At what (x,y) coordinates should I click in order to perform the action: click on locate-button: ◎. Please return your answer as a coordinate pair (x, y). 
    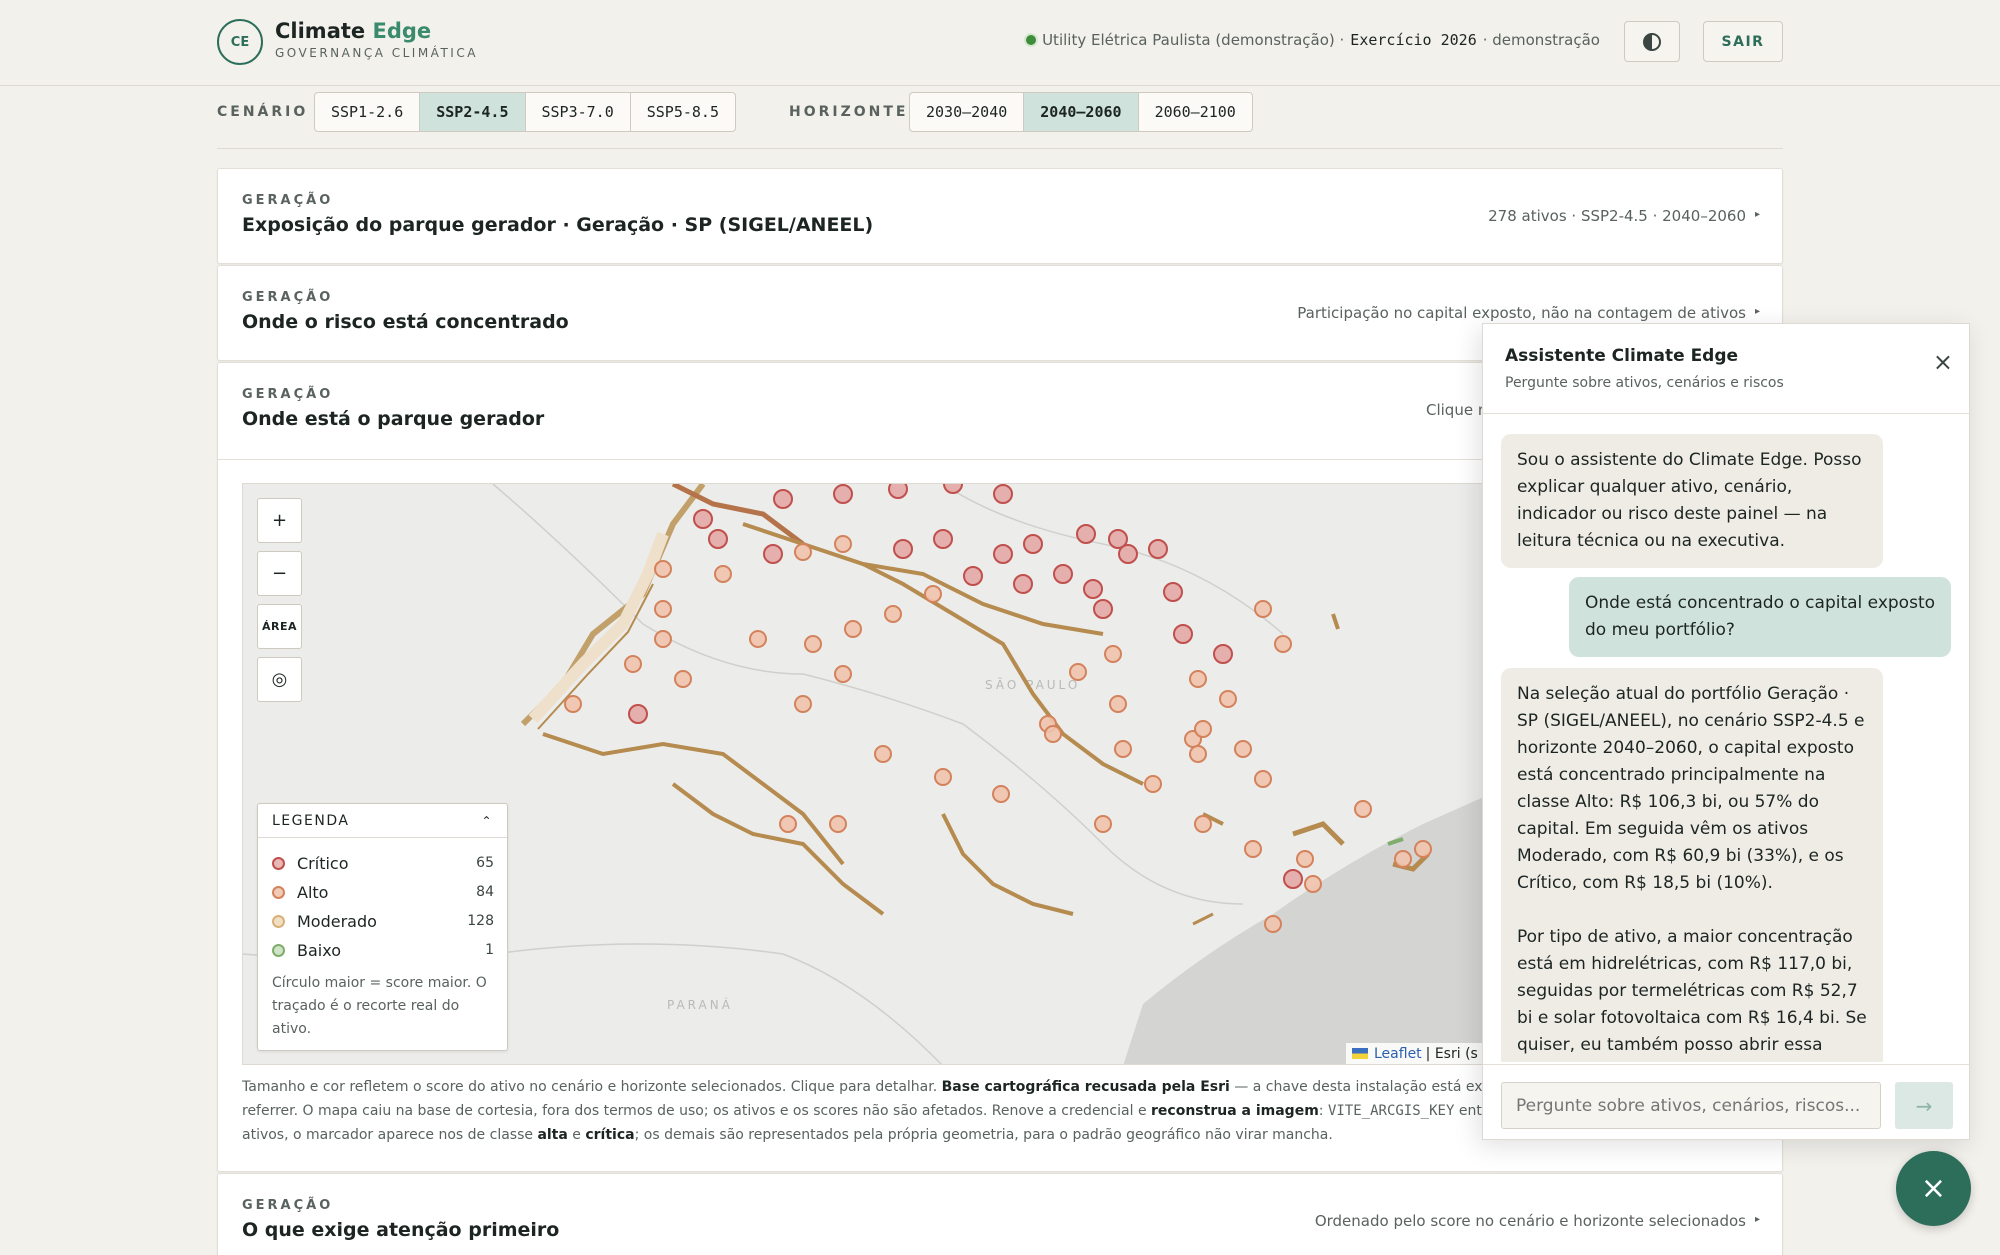
    Looking at the image, I should click on (279, 679).